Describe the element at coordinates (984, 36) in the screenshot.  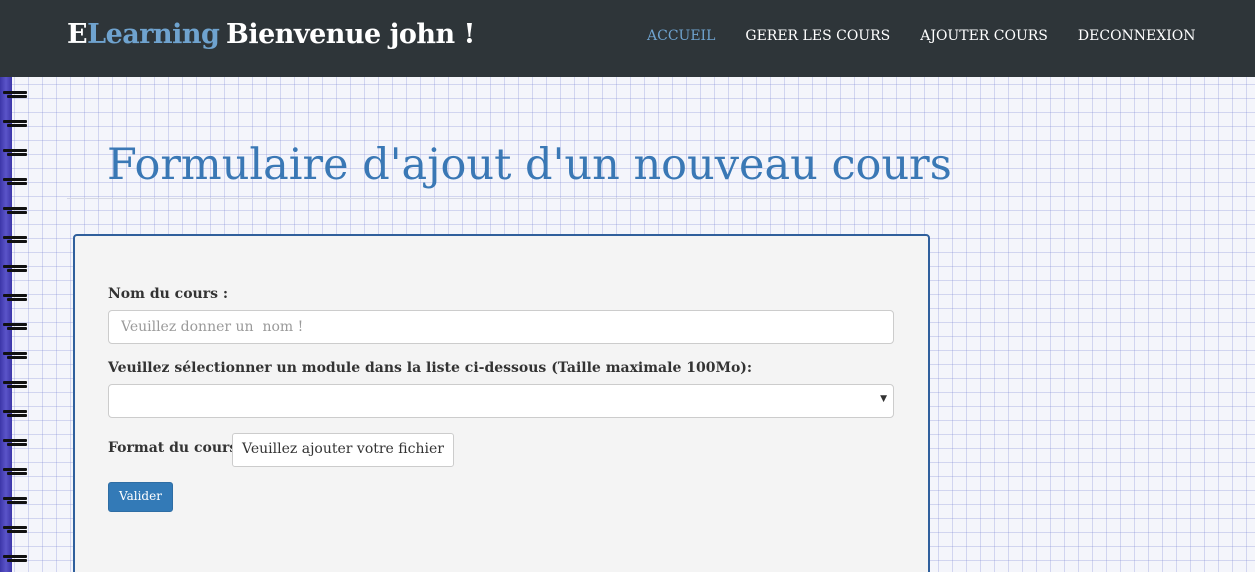
I see `nav-item-ajouter-cours: AJOUTER COURS` at that location.